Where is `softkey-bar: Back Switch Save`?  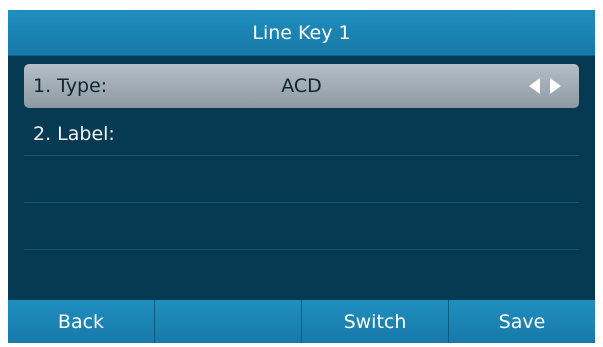 softkey-bar: Back Switch Save is located at coordinates (301, 321).